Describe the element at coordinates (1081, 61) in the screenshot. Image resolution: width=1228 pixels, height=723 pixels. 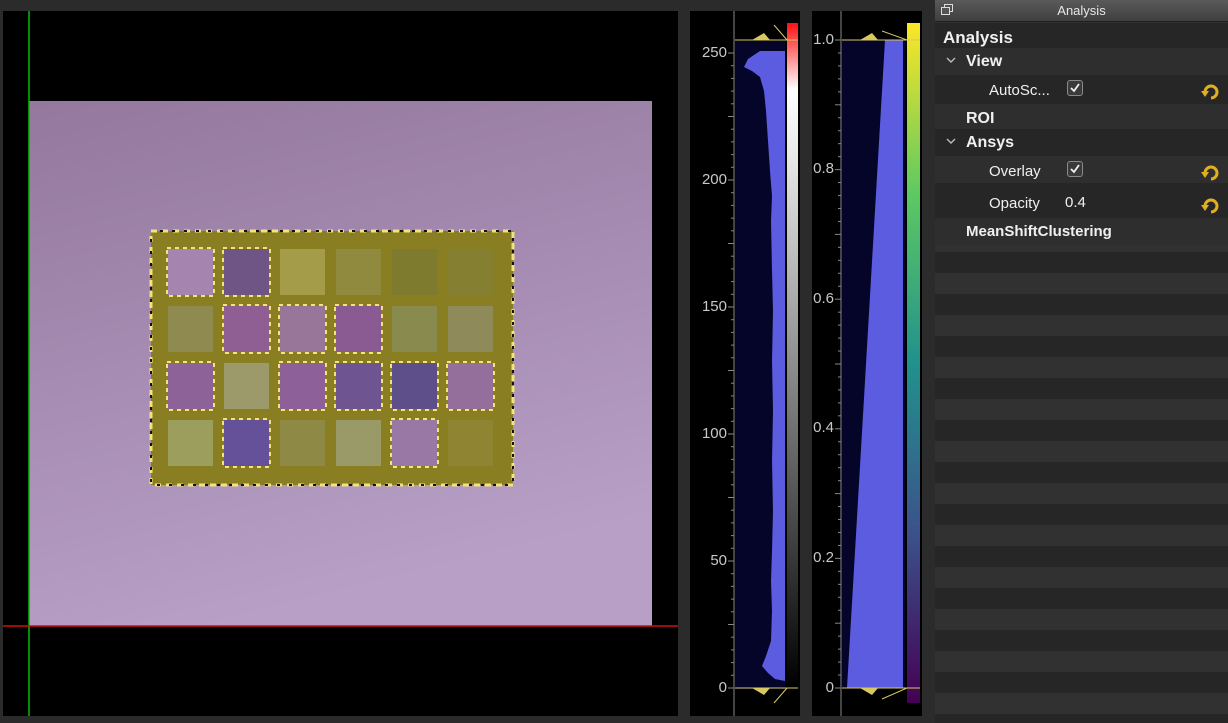
I see `tree-group-view: View` at that location.